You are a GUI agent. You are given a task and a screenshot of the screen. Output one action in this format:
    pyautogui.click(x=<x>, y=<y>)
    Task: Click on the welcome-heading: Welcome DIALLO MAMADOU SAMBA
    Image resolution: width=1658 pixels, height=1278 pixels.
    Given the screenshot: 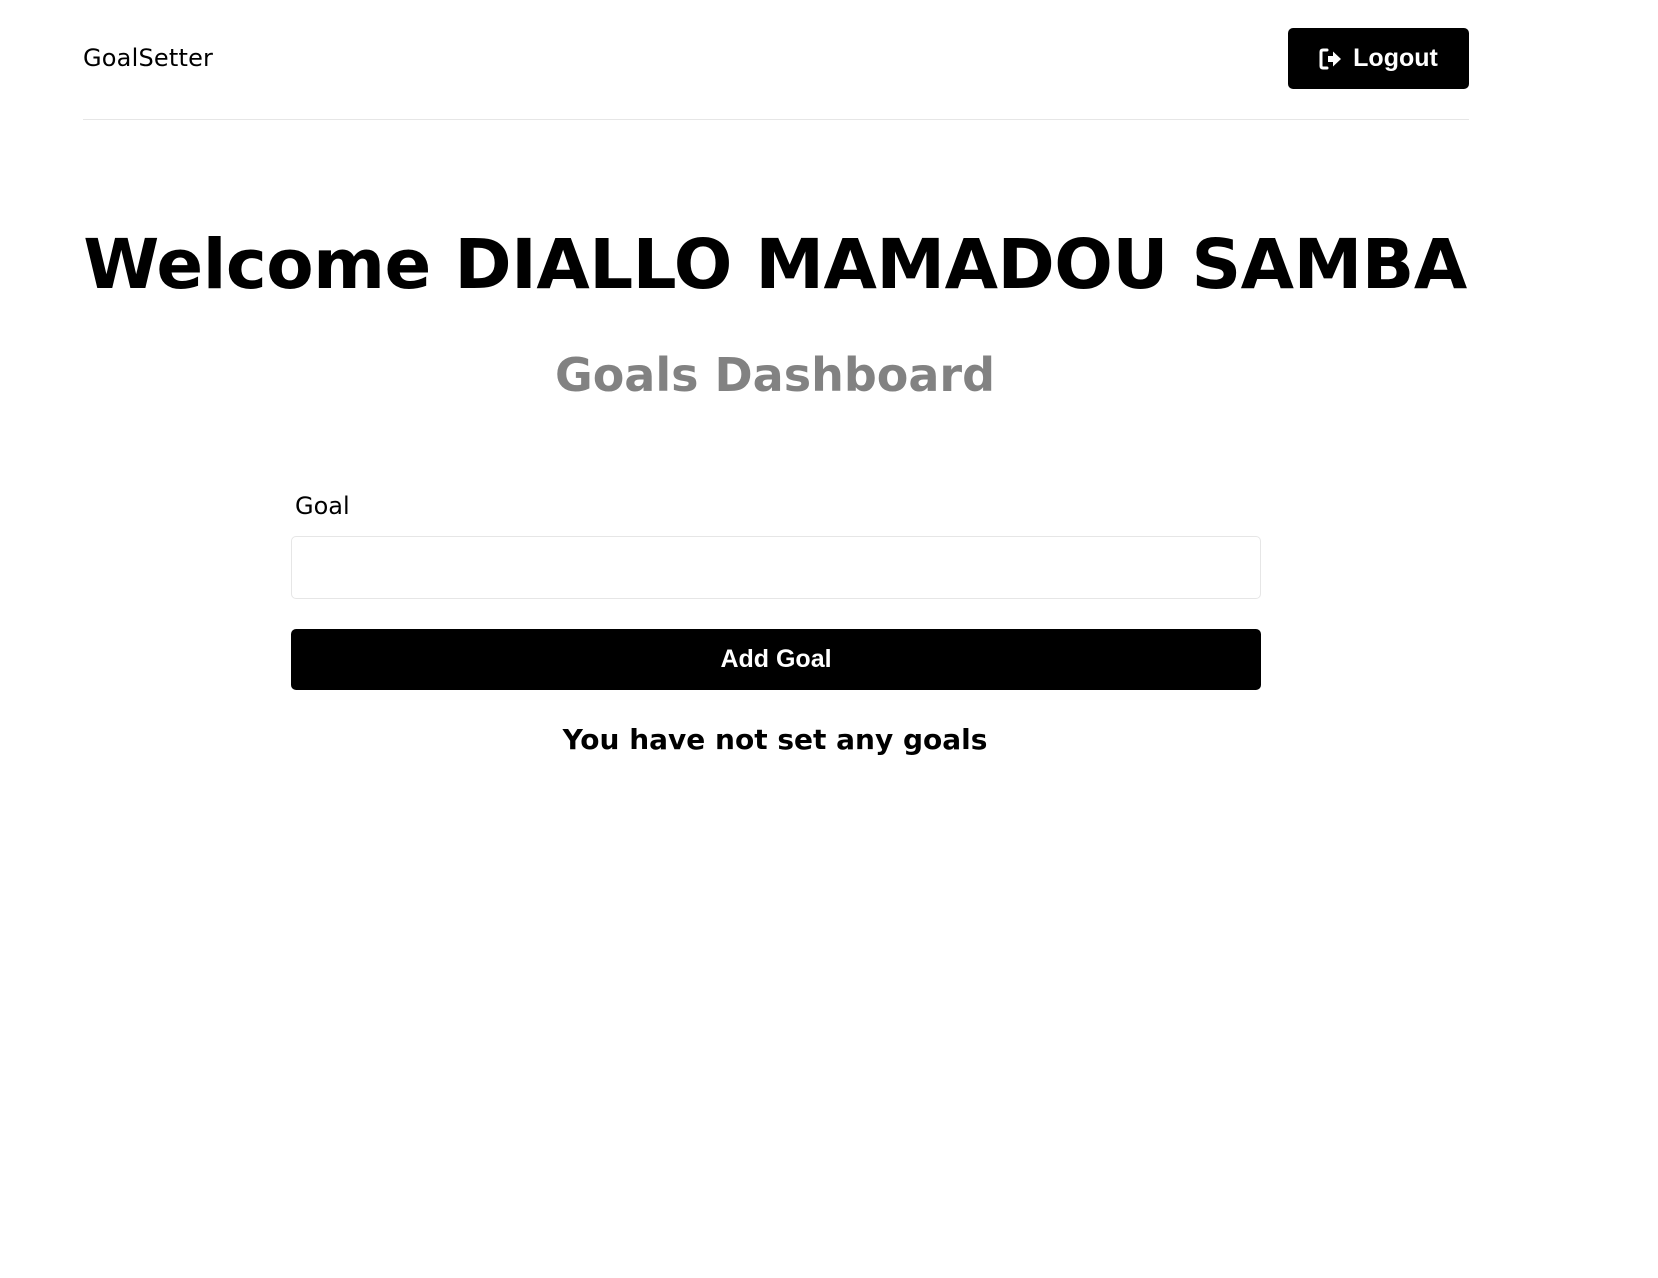 What is the action you would take?
    pyautogui.click(x=775, y=265)
    